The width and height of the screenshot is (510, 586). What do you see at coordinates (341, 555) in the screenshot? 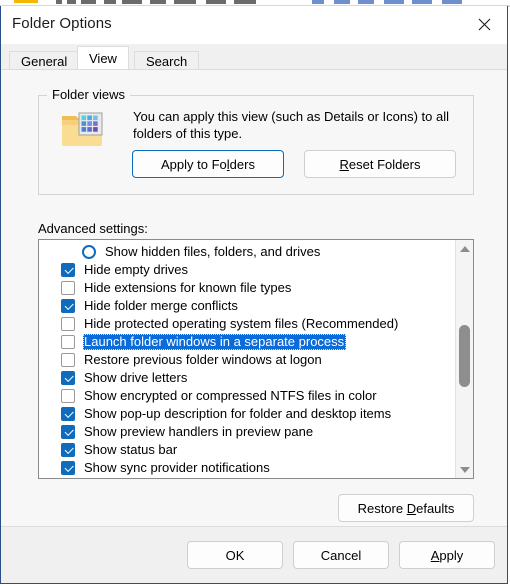
I see `cancel-button: Cancel` at bounding box center [341, 555].